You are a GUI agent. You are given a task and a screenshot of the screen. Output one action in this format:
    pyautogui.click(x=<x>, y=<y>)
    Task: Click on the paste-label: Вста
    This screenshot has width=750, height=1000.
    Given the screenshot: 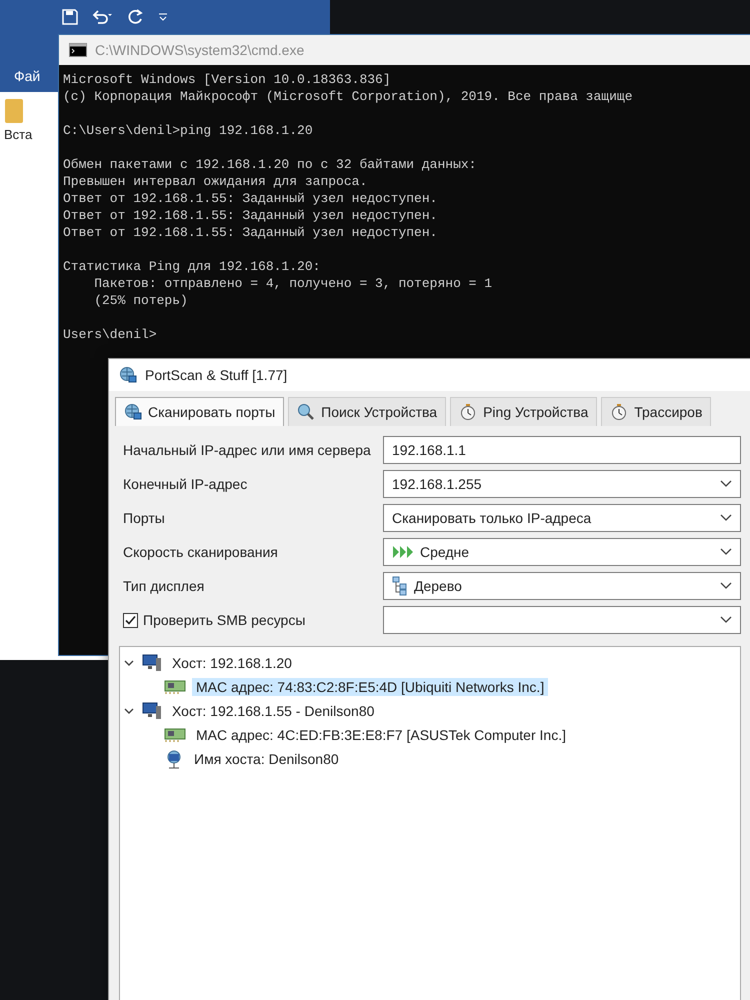 What is the action you would take?
    pyautogui.click(x=18, y=134)
    